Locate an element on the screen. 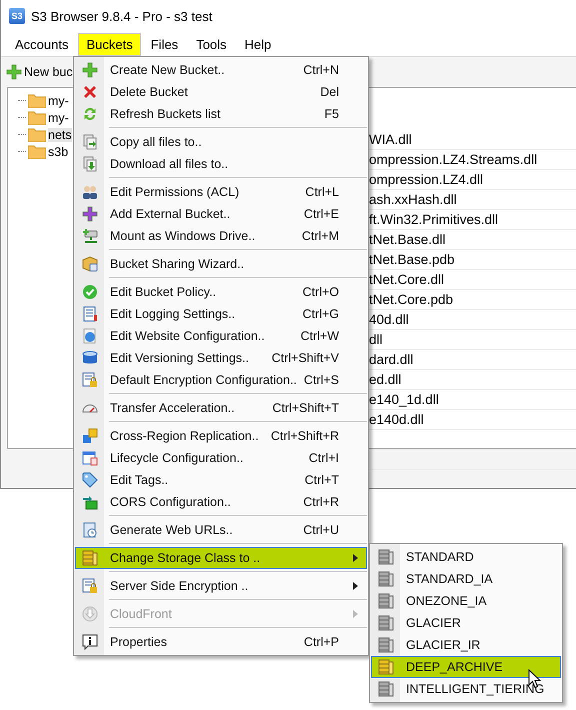 The height and width of the screenshot is (710, 576). menu-item: STANDARD_IA is located at coordinates (466, 579).